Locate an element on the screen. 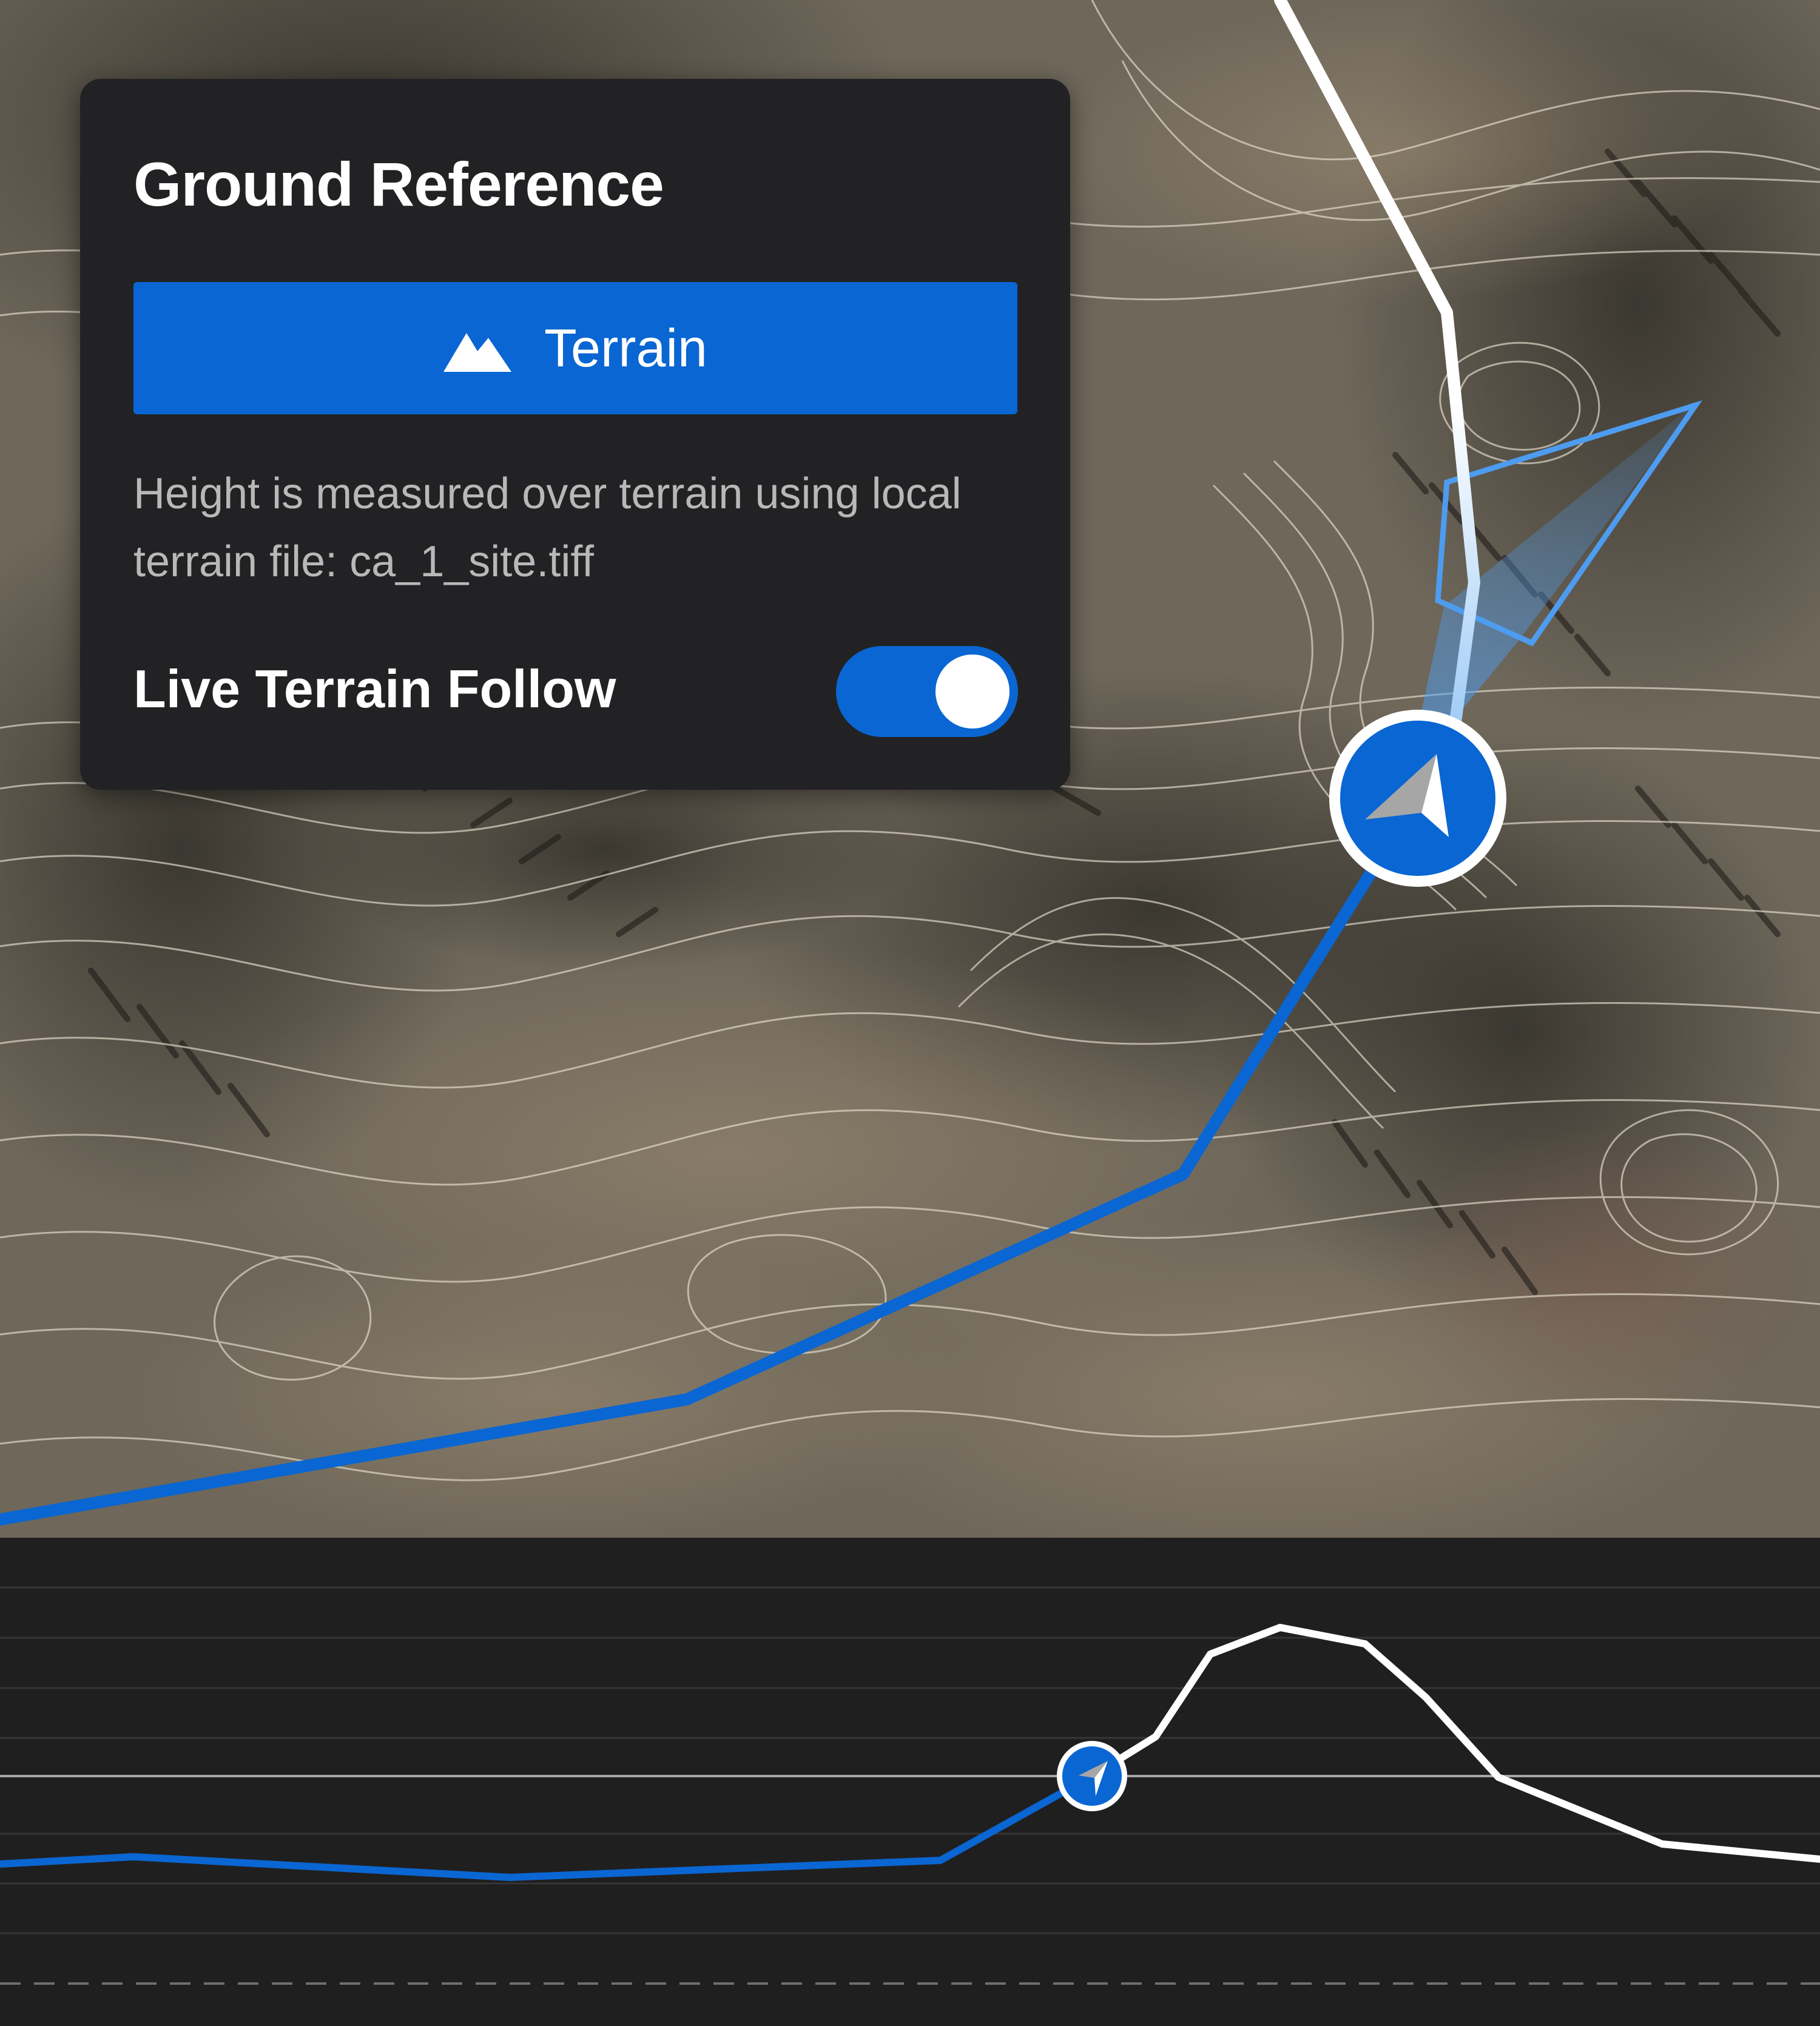 The width and height of the screenshot is (1820, 2026). profile-aircraft-marker is located at coordinates (1092, 1776).